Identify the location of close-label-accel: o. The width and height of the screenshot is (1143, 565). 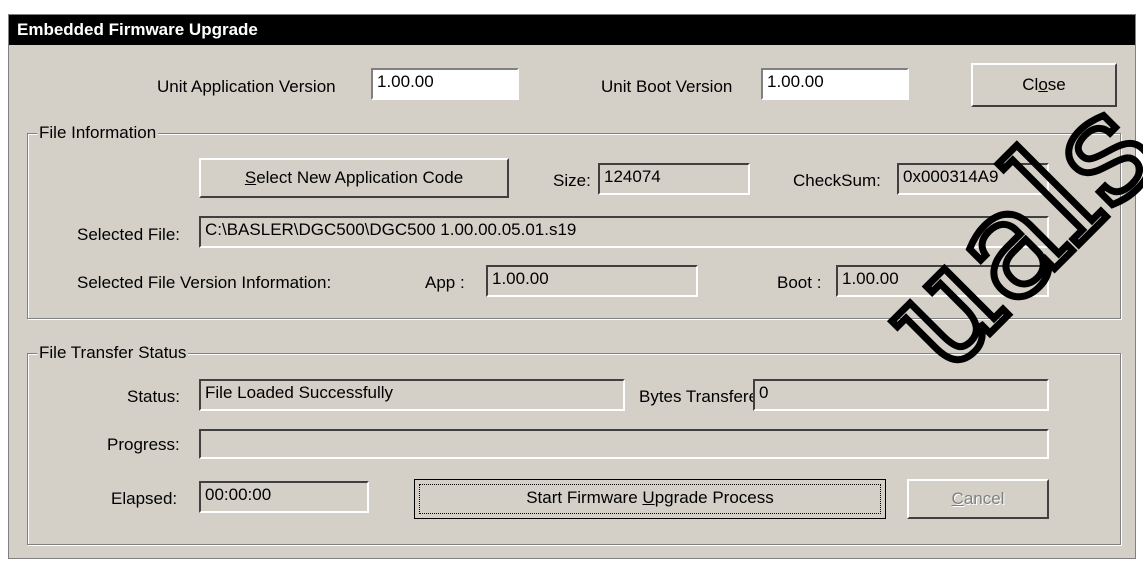
(1043, 84).